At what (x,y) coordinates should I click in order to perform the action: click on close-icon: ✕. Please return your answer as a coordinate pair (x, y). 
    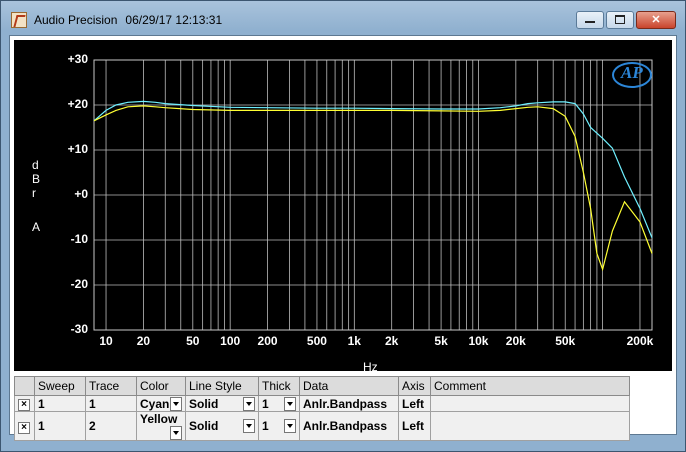
    Looking at the image, I should click on (656, 20).